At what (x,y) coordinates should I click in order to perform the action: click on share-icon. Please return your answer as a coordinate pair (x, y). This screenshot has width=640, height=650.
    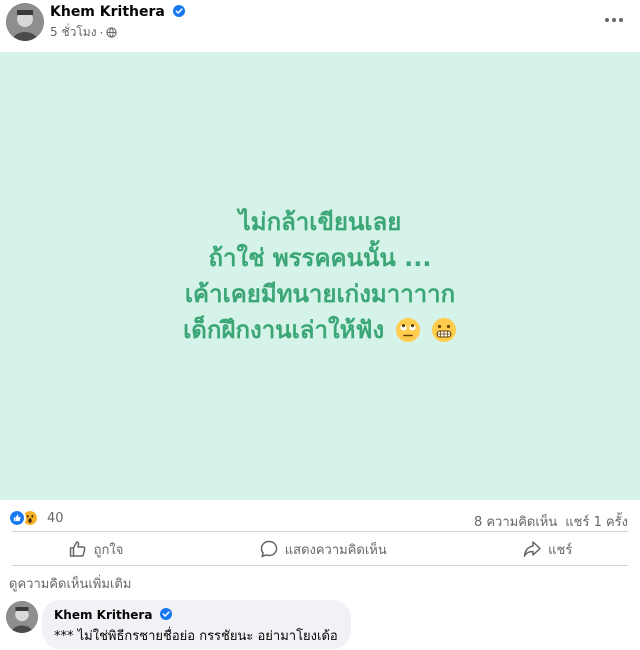
    Looking at the image, I should click on (532, 549).